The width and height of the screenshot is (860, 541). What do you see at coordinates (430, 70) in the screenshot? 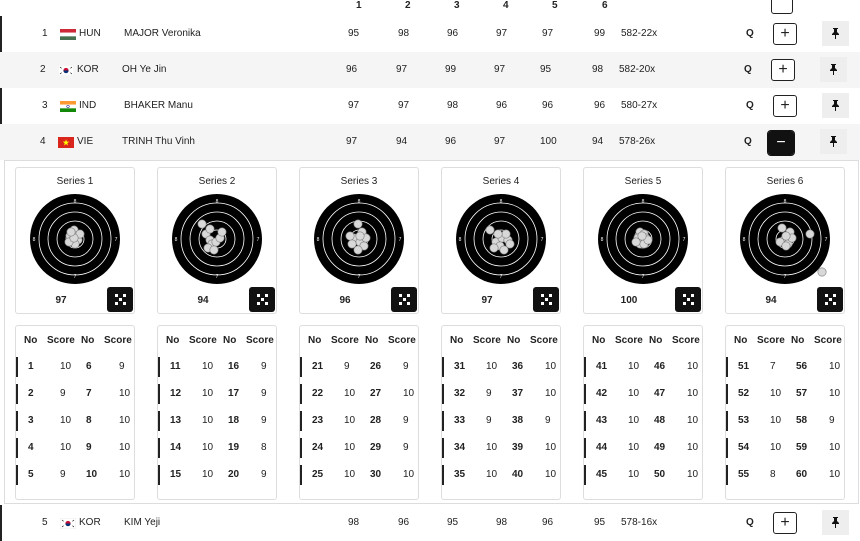
I see `athlete-row: 2 KOR OH Ye Jin 96 97 99 97 95 98 582-20x Q +` at bounding box center [430, 70].